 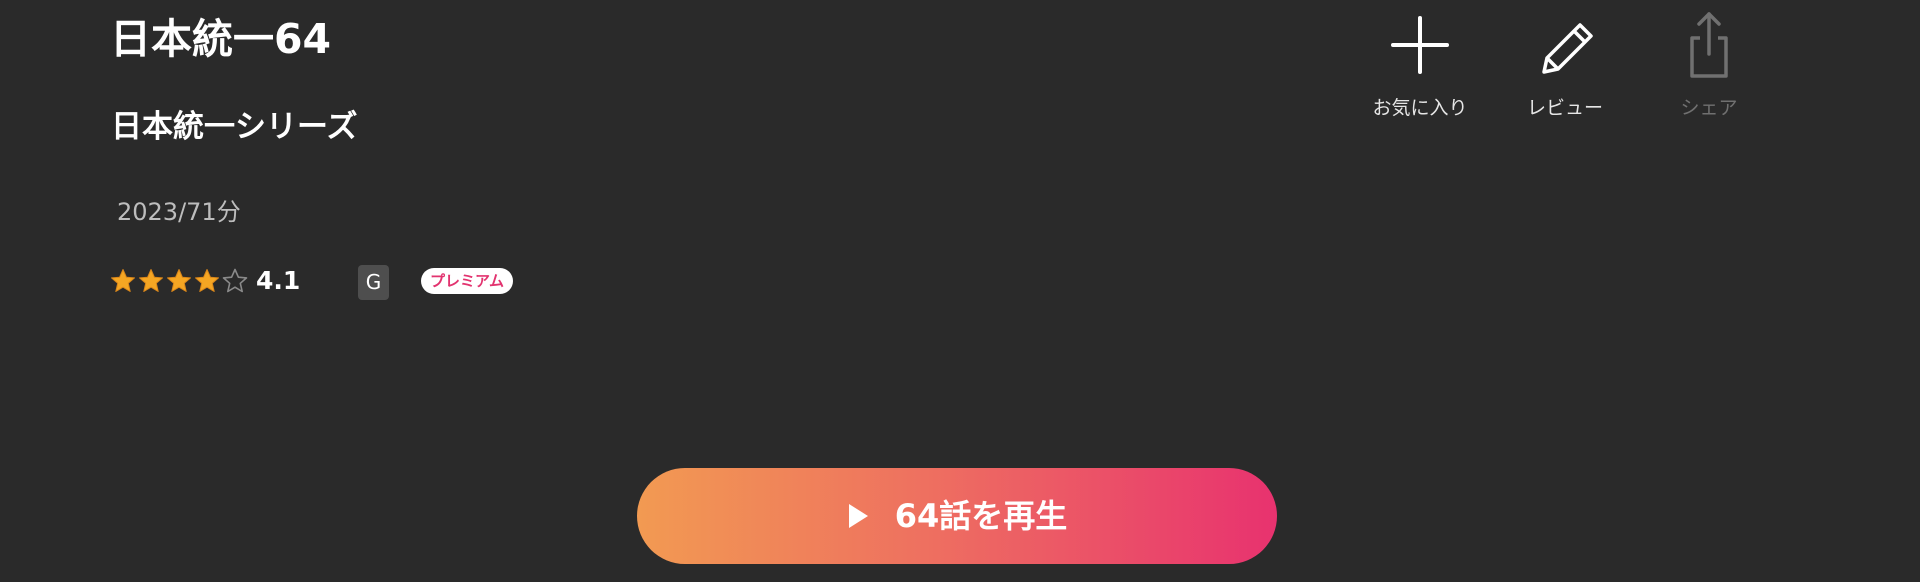 What do you see at coordinates (235, 280) in the screenshot?
I see `star-empty-icon` at bounding box center [235, 280].